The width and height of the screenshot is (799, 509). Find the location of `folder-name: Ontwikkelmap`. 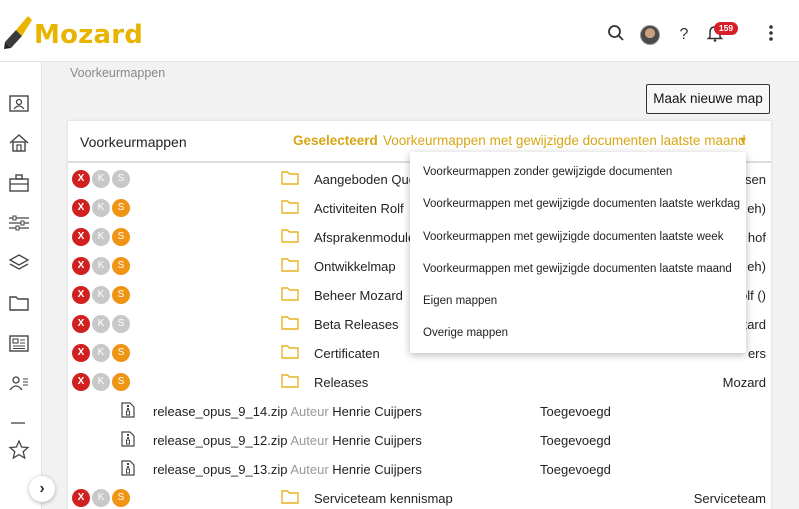

folder-name: Ontwikkelmap is located at coordinates (355, 266).